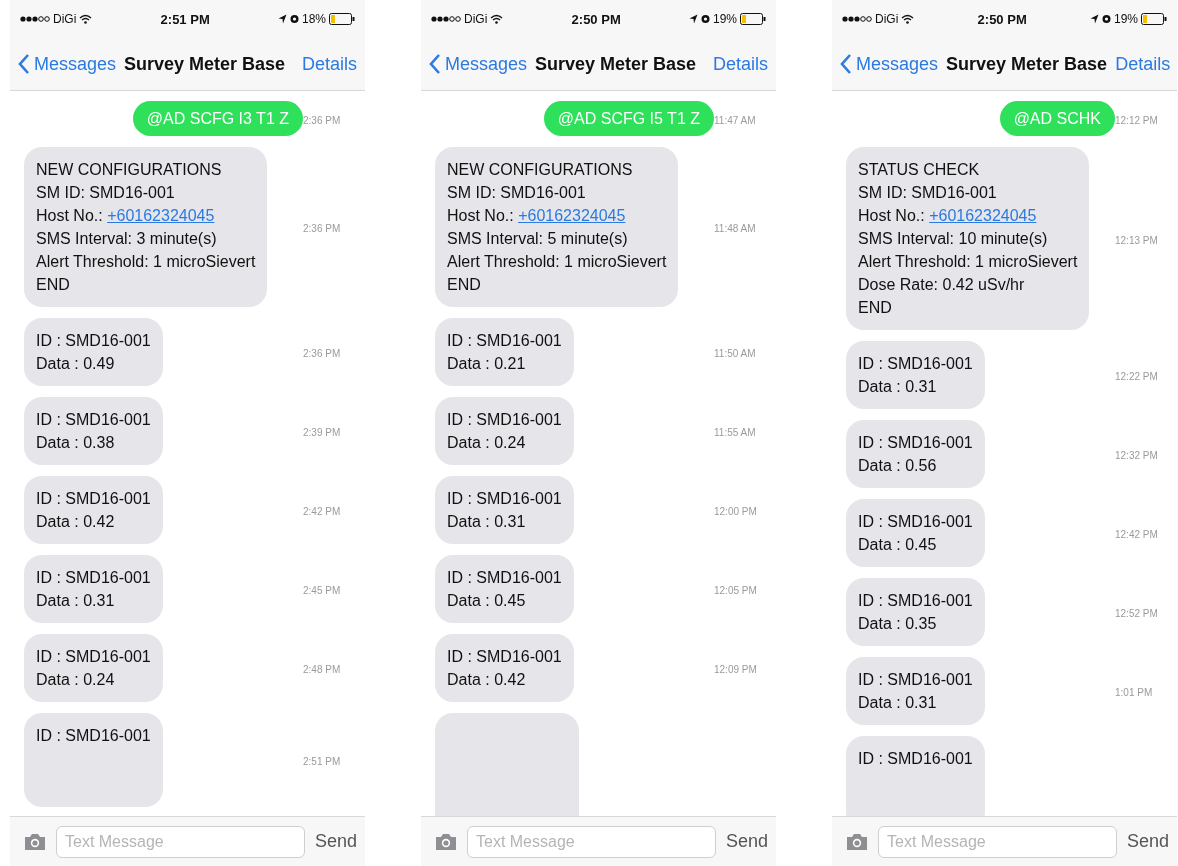 This screenshot has width=1178, height=866. Describe the element at coordinates (487, 680) in the screenshot. I see `message-text: Data : 0.42` at that location.